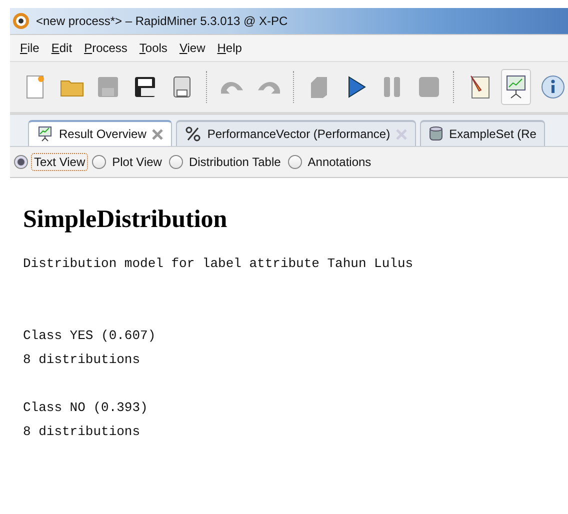 The image size is (568, 514). Describe the element at coordinates (193, 134) in the screenshot. I see `percent-icon` at that location.